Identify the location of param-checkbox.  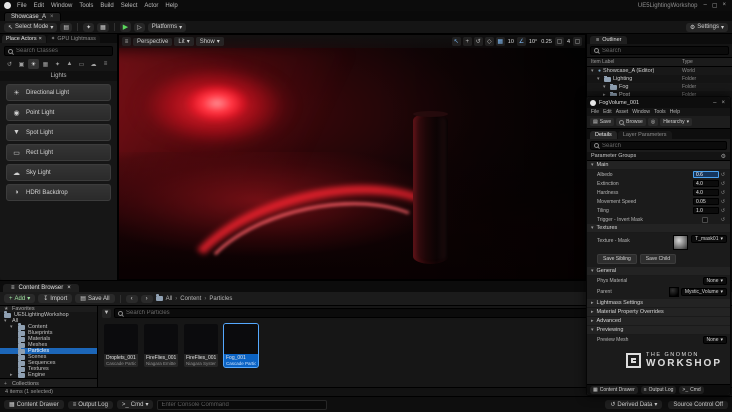
(705, 219).